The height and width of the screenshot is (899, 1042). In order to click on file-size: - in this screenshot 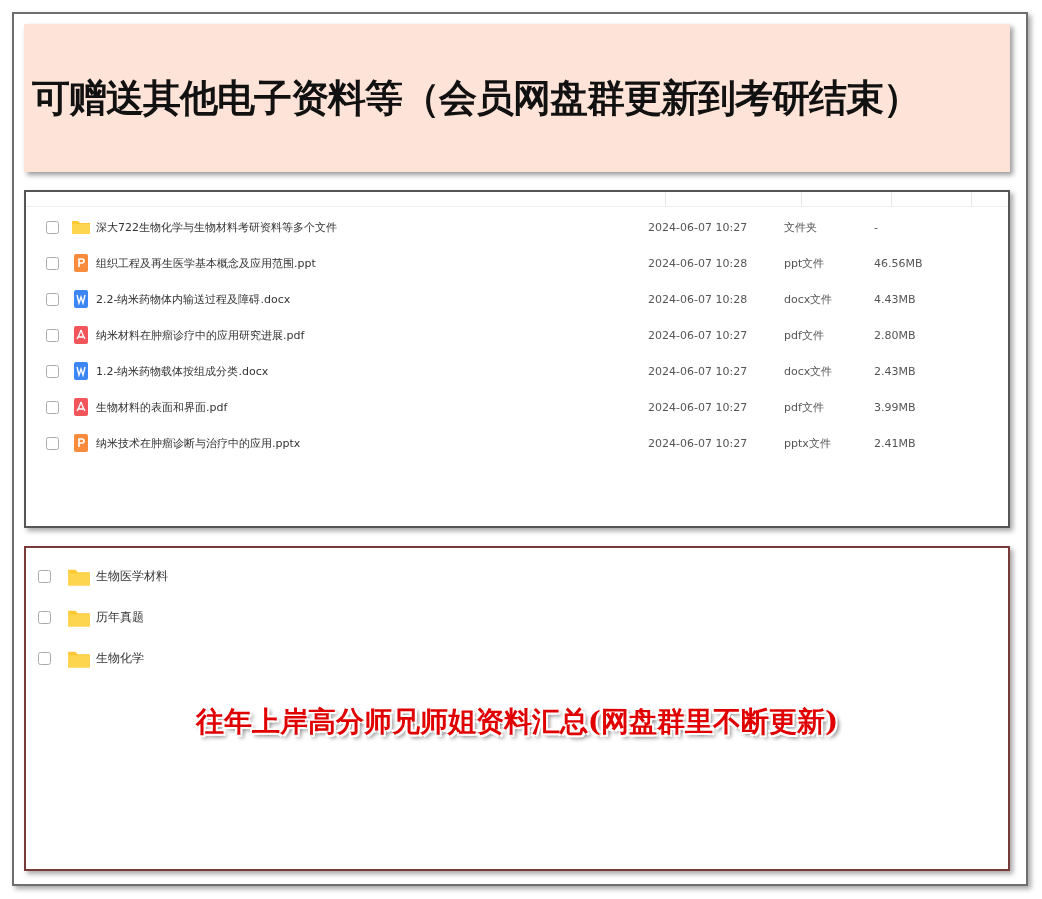, I will do `click(876, 227)`.